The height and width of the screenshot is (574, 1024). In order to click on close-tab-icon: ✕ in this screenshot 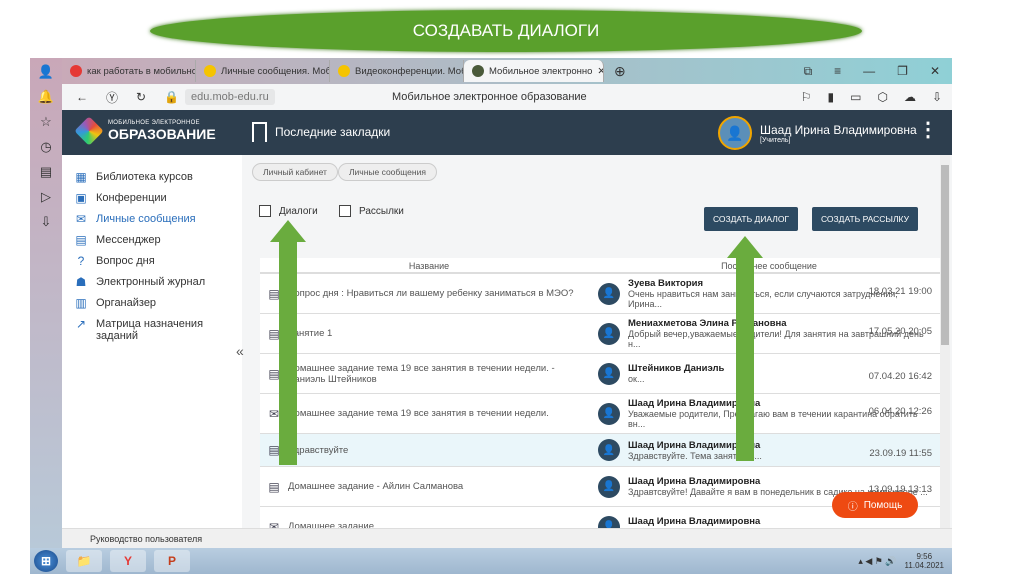, I will do `click(600, 71)`.